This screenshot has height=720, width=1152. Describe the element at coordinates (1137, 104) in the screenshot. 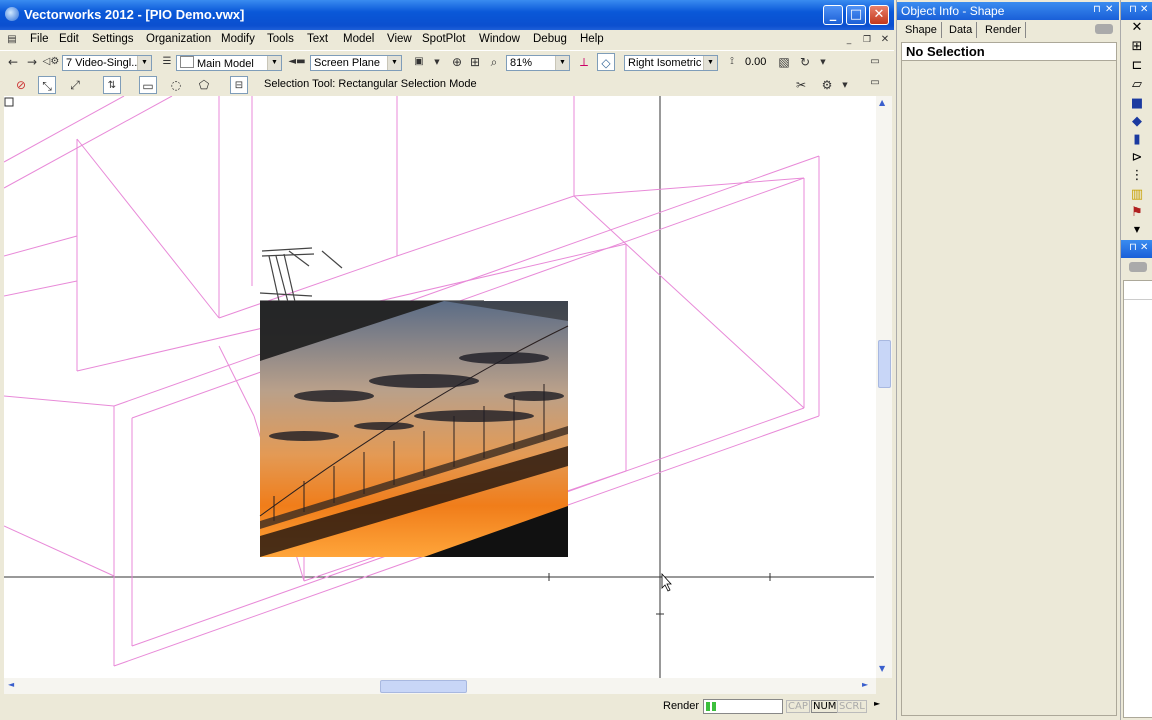

I see `box-tool-icon: ■` at that location.